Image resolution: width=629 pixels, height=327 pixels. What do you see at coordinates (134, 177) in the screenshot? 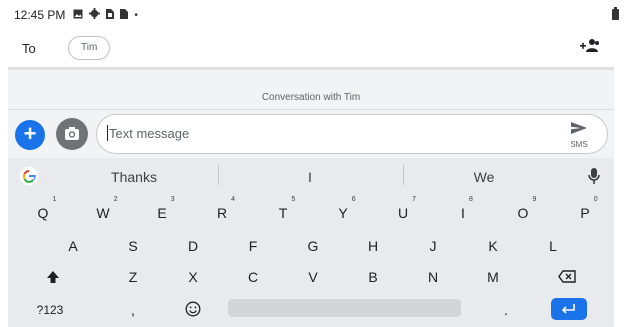
I see `suggestion-1: Thanks` at bounding box center [134, 177].